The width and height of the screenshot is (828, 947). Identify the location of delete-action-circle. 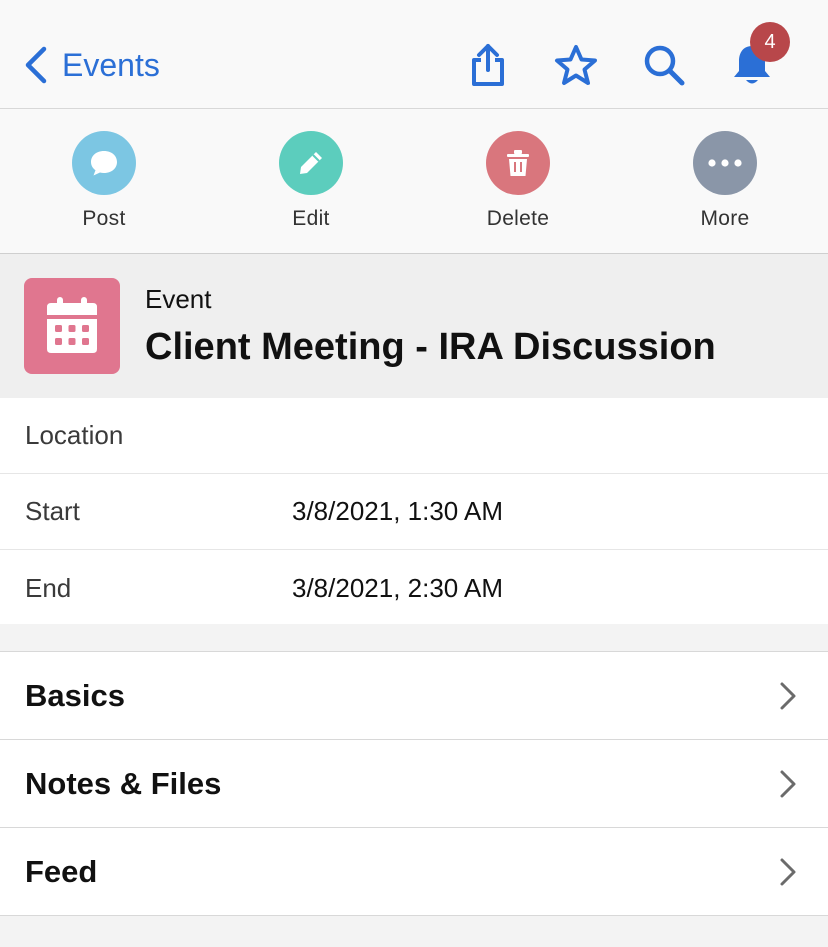
(518, 163).